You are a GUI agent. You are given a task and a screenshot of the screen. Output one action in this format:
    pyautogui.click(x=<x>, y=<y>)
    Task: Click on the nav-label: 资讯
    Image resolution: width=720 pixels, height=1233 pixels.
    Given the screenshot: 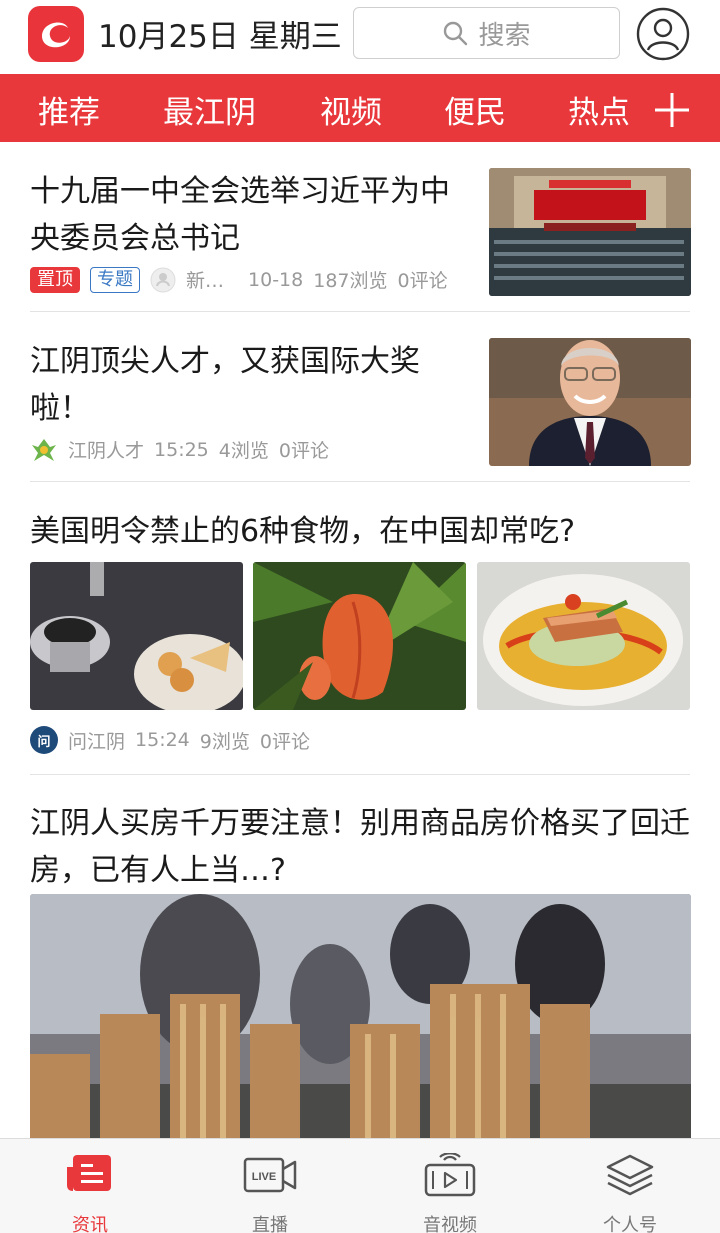 What is the action you would take?
    pyautogui.click(x=90, y=1224)
    